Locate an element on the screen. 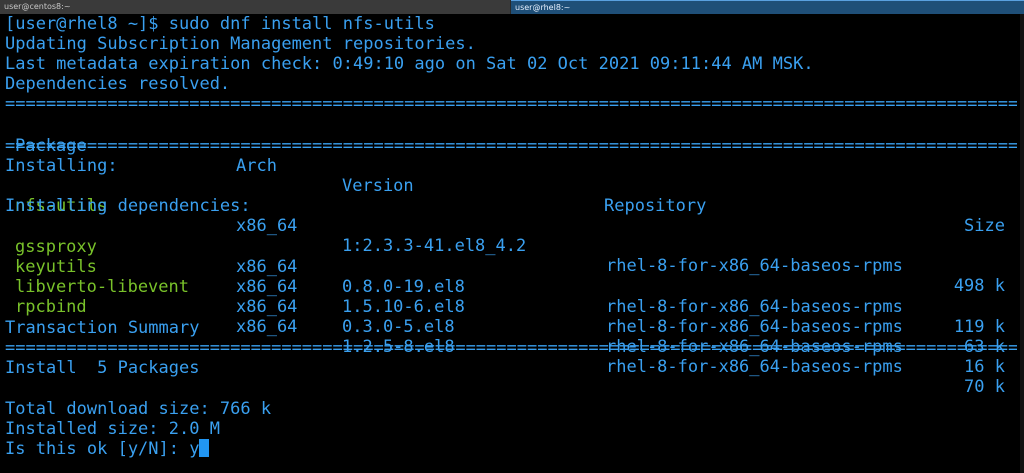 The width and height of the screenshot is (1024, 473). tab-bar: user@centos8:~ user@rhel8:~ is located at coordinates (512, 7).